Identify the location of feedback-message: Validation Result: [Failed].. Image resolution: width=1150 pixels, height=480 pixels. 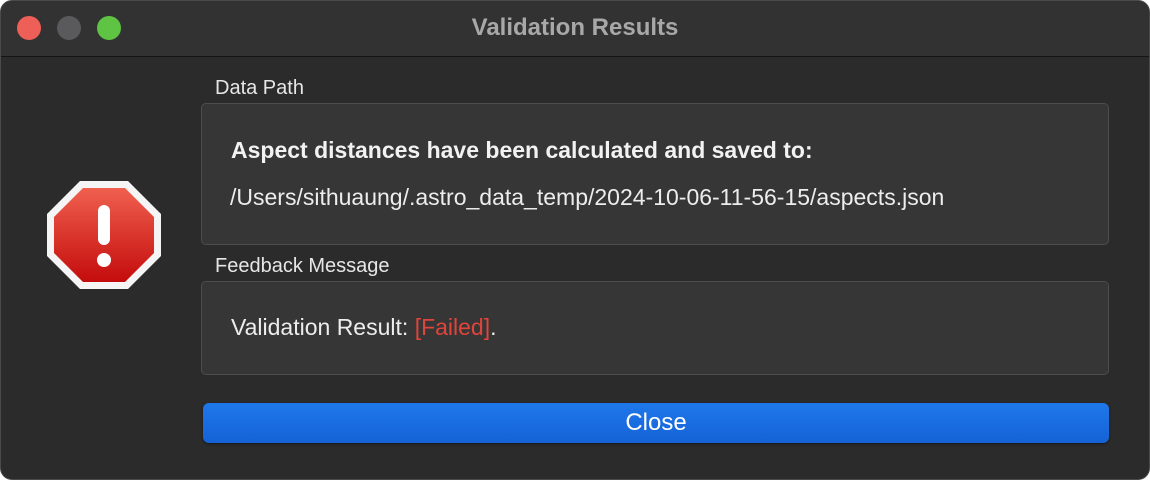
(364, 327).